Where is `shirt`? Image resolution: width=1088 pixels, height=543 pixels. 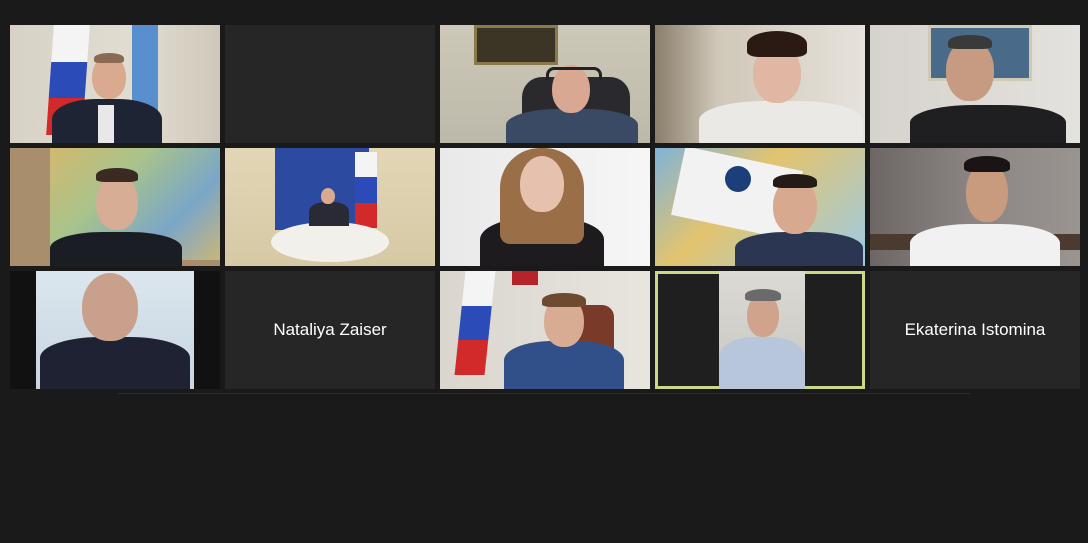
shirt is located at coordinates (106, 124).